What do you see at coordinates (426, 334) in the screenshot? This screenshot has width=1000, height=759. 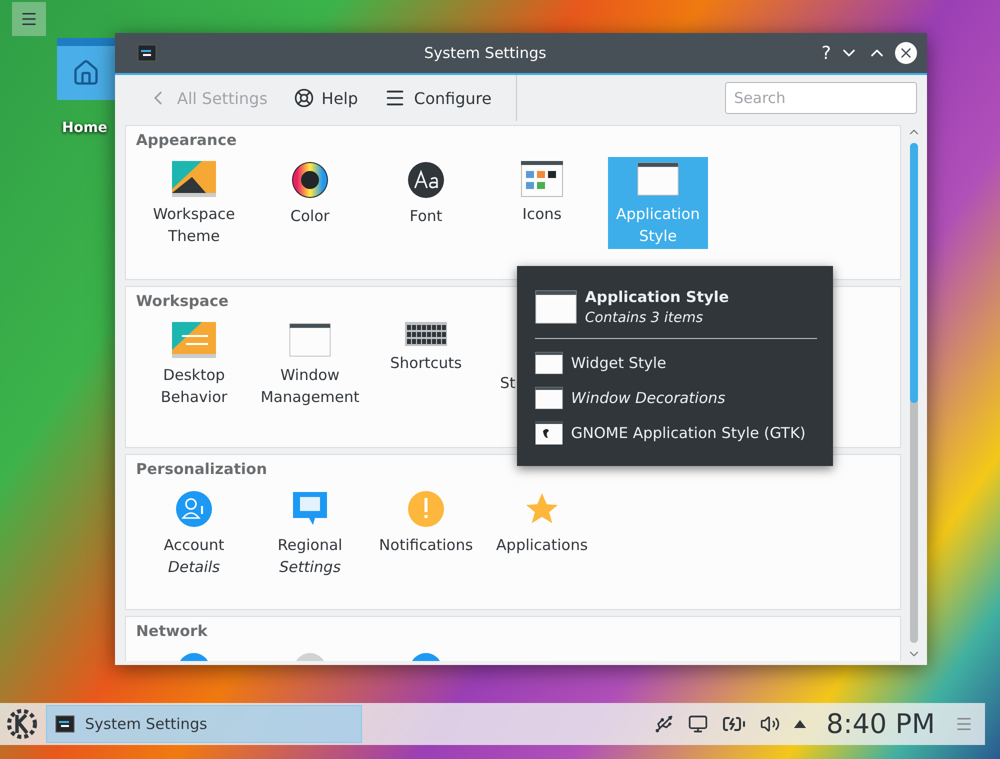 I see `keyboard-icon` at bounding box center [426, 334].